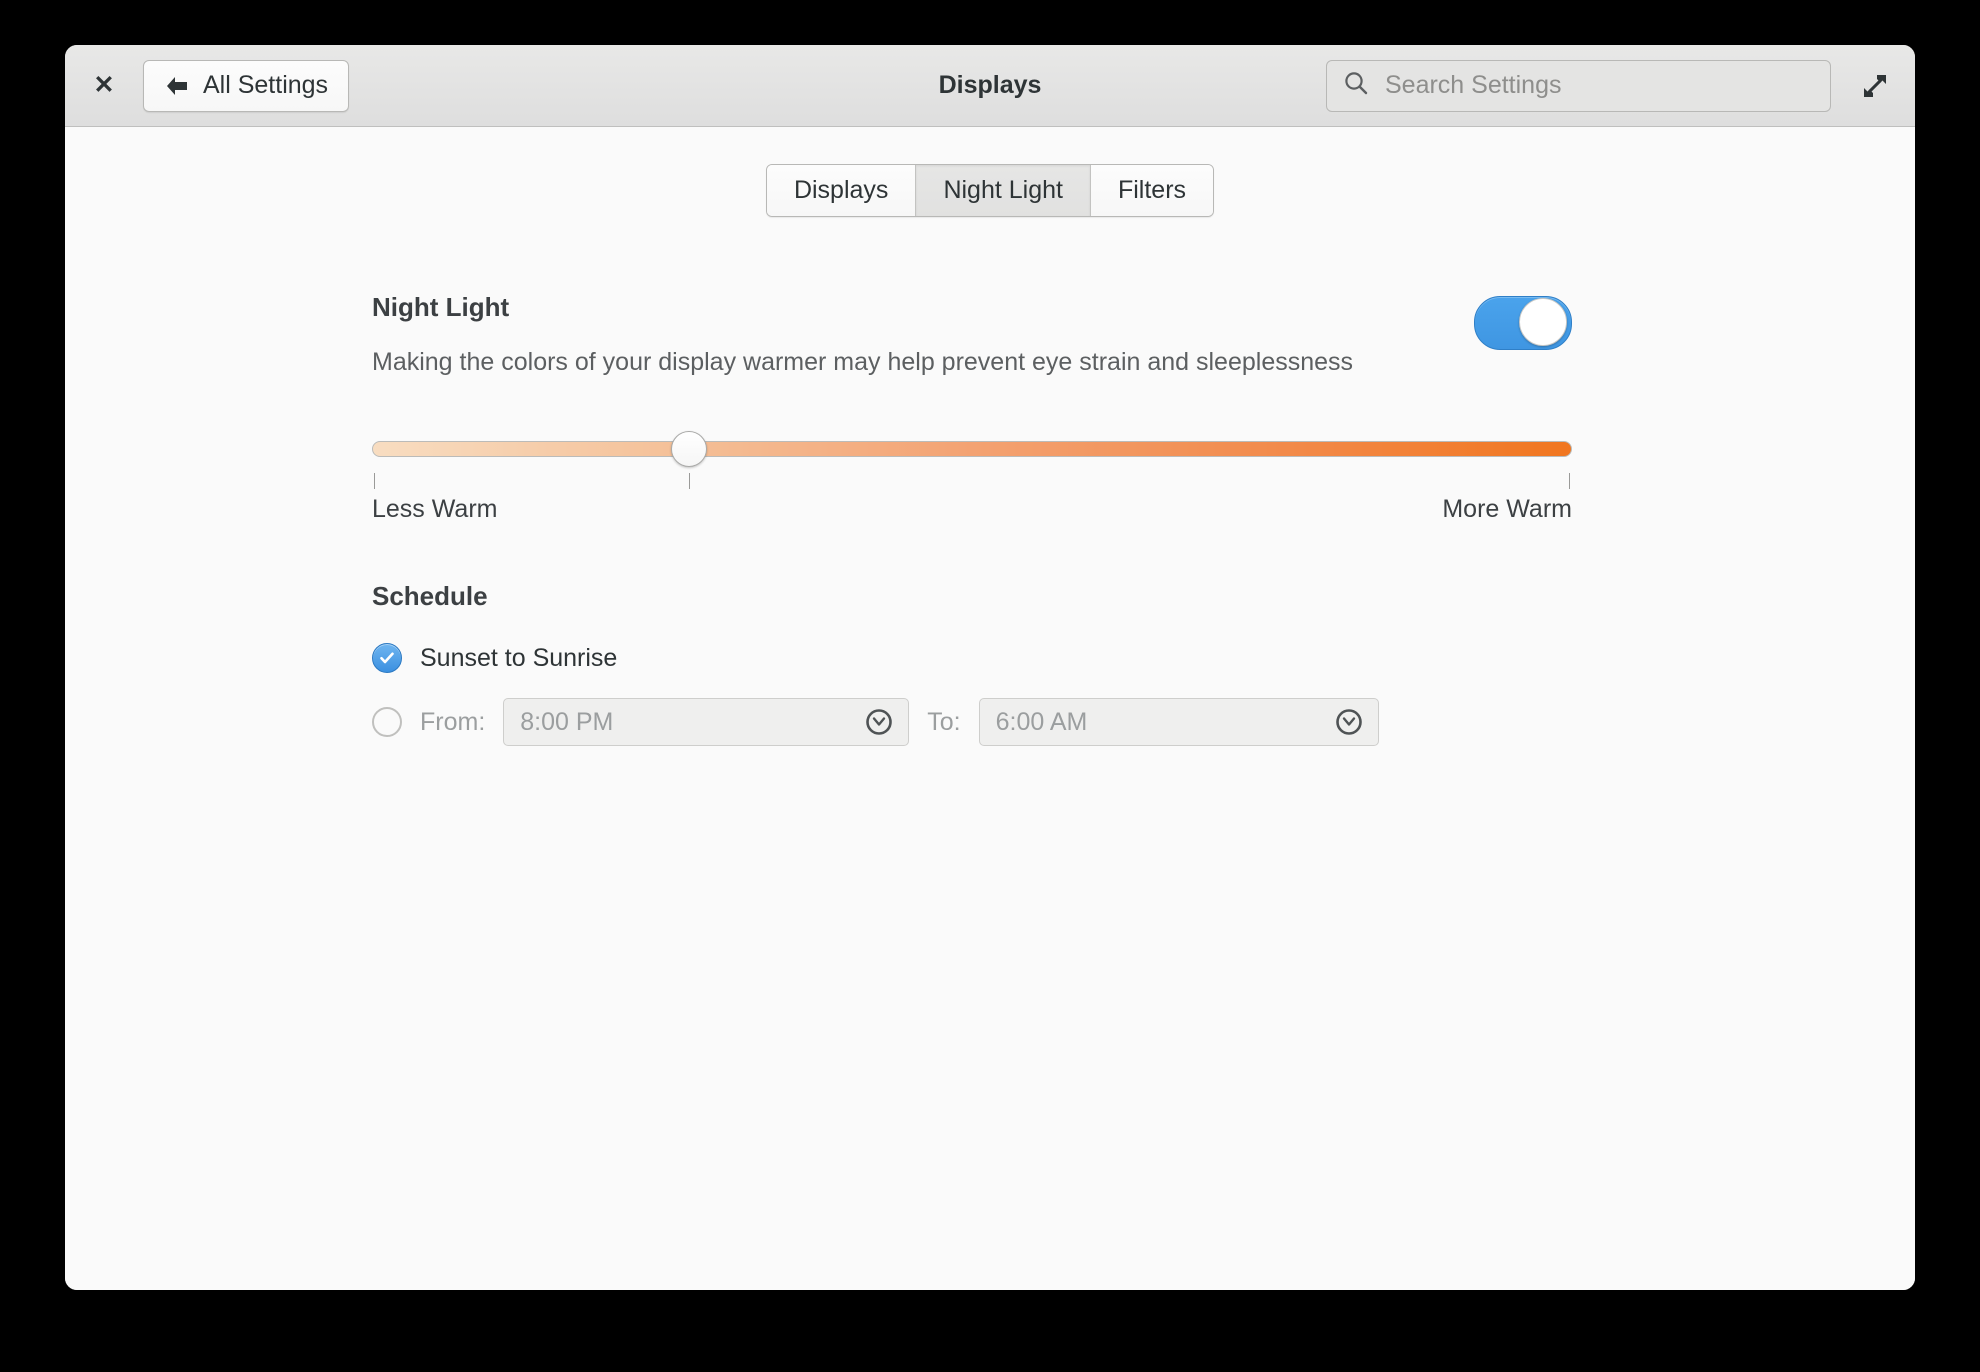 The width and height of the screenshot is (1980, 1372). What do you see at coordinates (1569, 481) in the screenshot?
I see `slider-tick-max` at bounding box center [1569, 481].